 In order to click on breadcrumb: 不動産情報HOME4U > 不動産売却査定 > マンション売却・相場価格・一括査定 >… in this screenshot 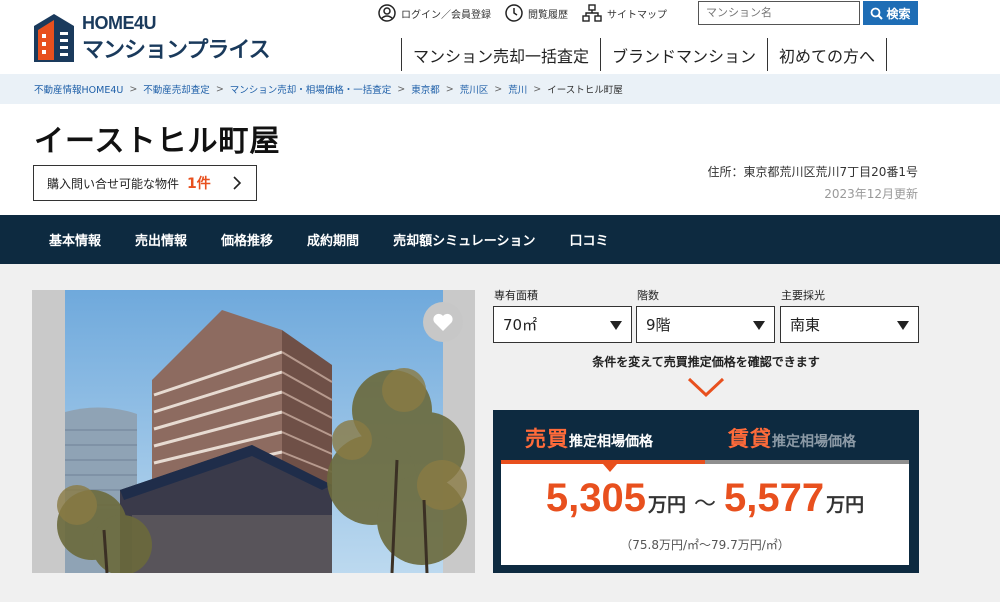, I will do `click(500, 89)`.